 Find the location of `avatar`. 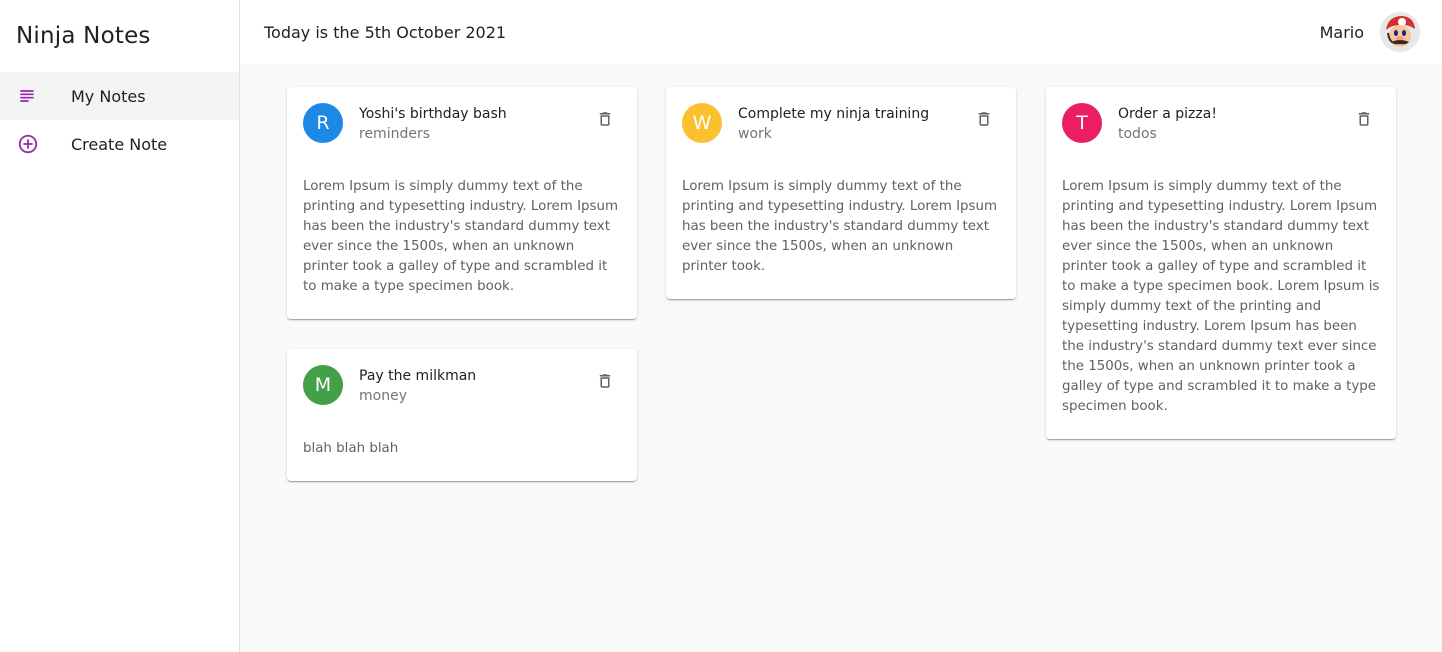

avatar is located at coordinates (1400, 32).